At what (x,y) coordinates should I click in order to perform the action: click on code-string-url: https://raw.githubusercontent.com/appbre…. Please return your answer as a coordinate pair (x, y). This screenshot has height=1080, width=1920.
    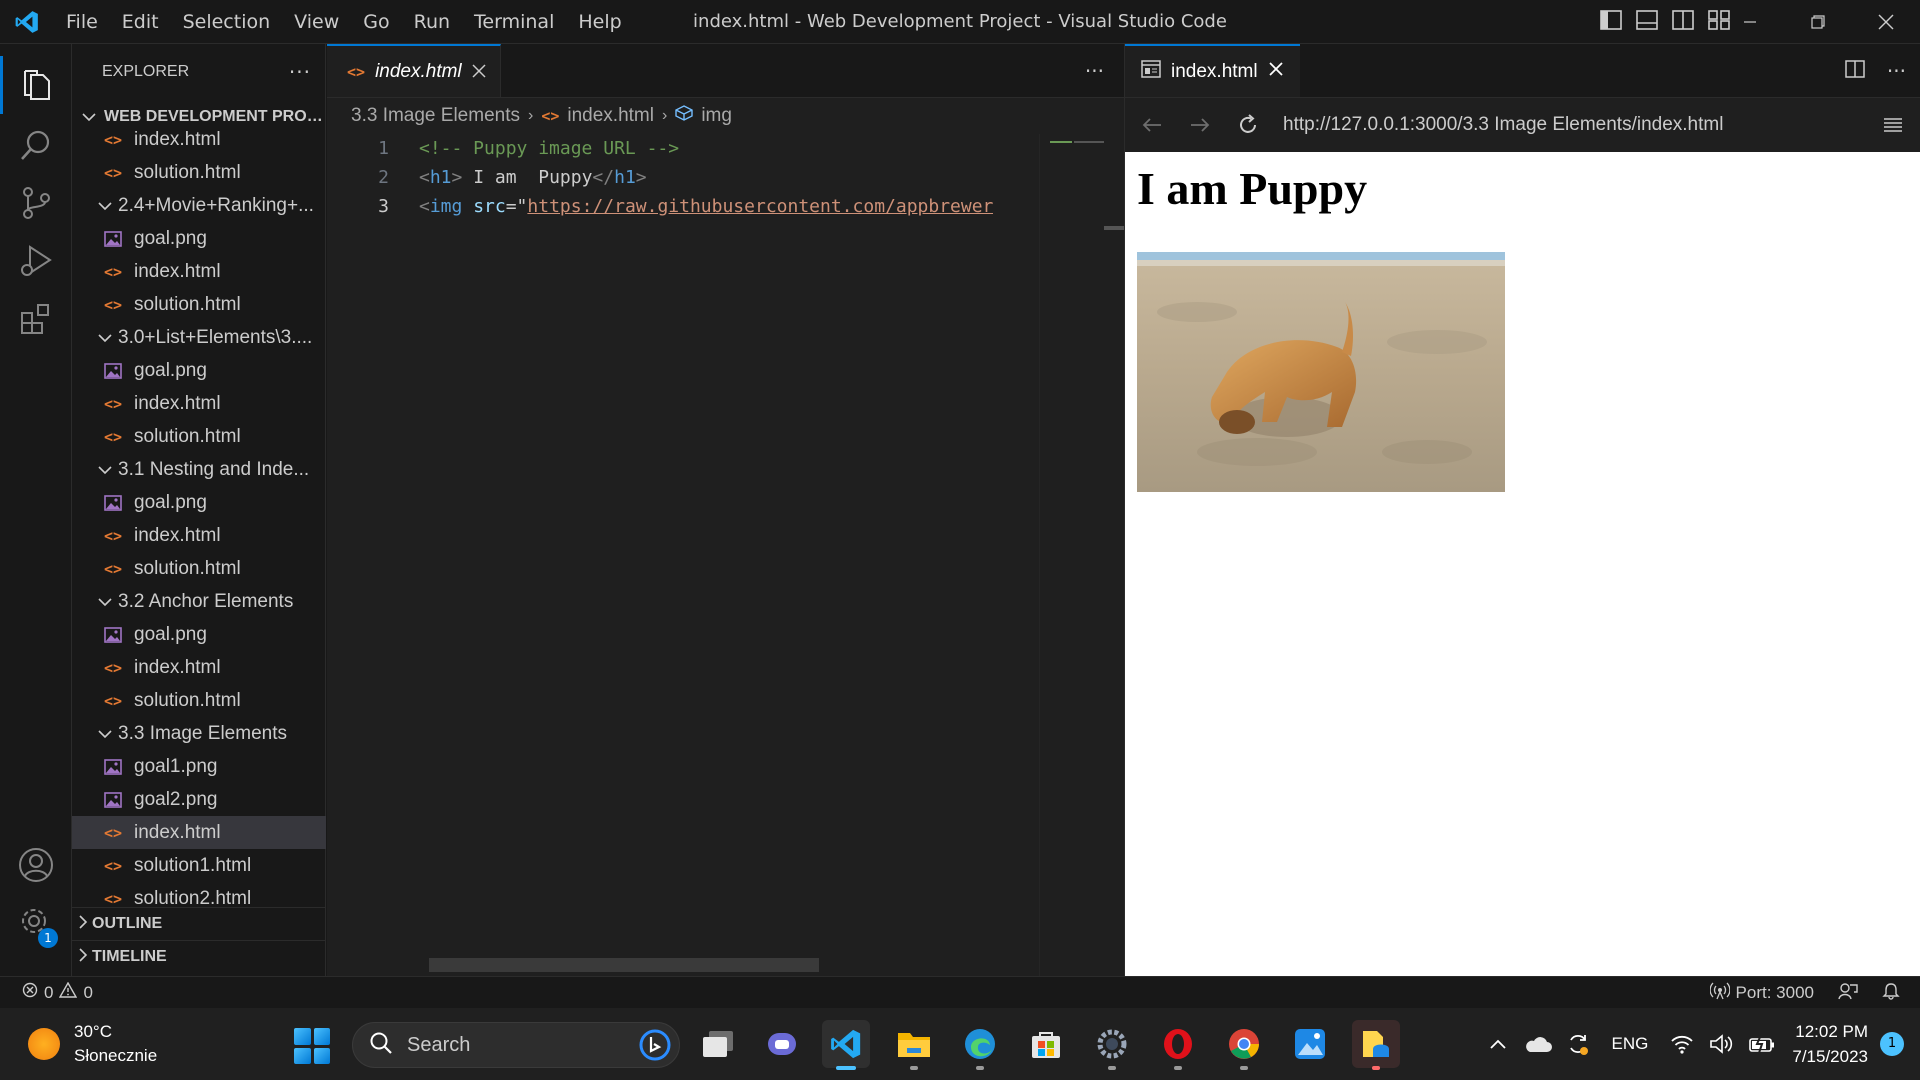
    Looking at the image, I should click on (760, 206).